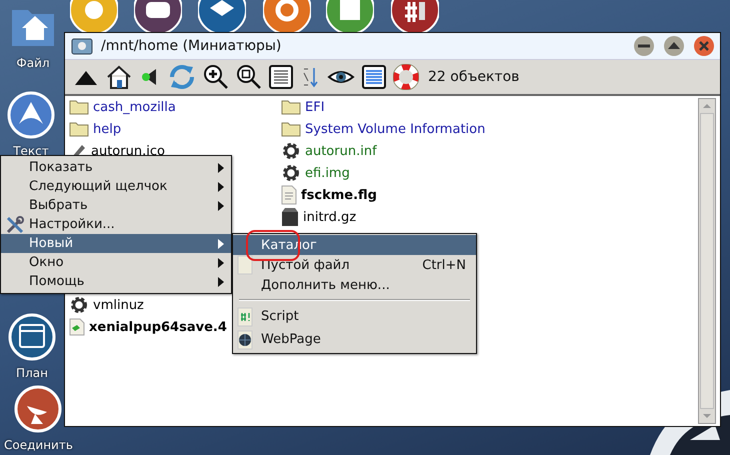 Image resolution: width=730 pixels, height=455 pixels. Describe the element at coordinates (32, 337) in the screenshot. I see `calendar-icon` at that location.